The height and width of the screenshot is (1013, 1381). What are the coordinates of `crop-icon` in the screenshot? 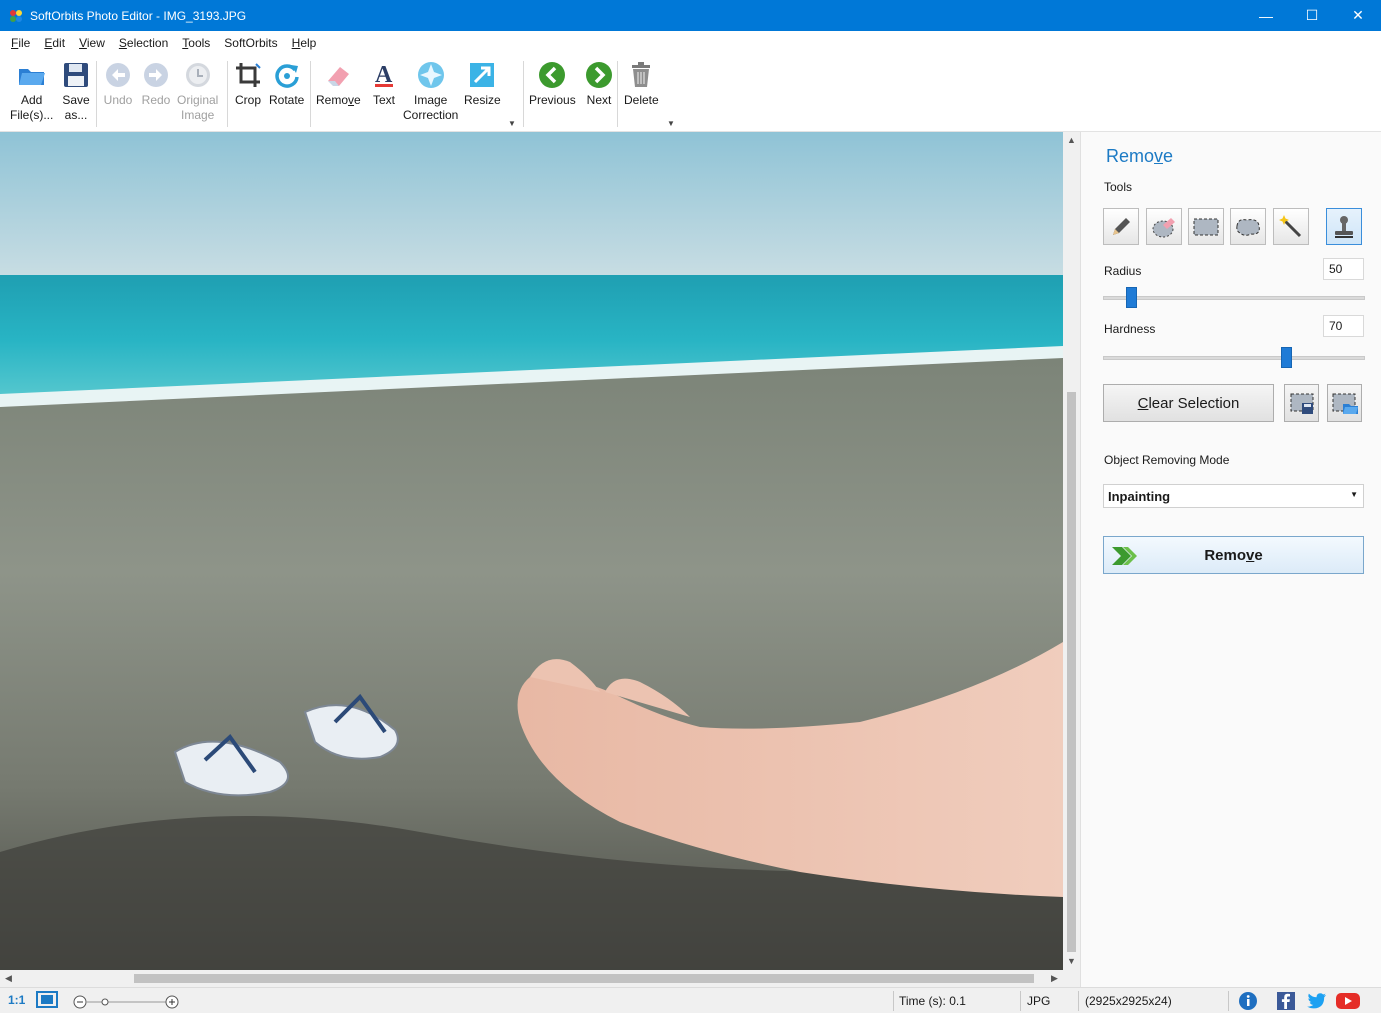 It's located at (248, 75).